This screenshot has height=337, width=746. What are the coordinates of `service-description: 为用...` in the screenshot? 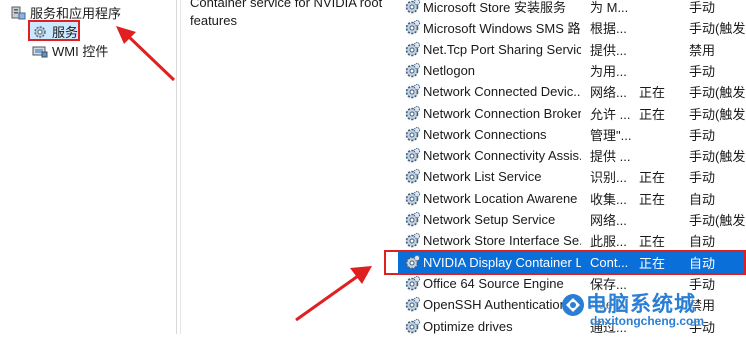 It's located at (608, 71).